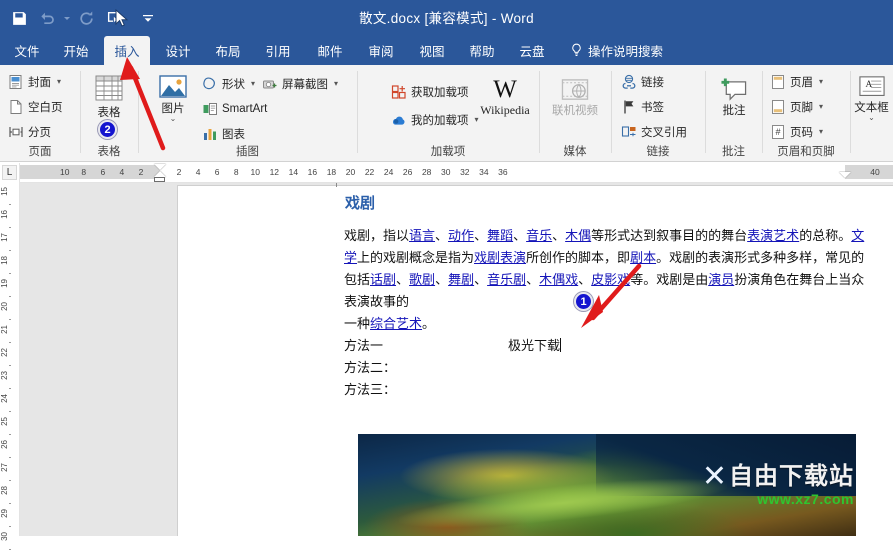  What do you see at coordinates (141, 172) in the screenshot?
I see `ruler-tick: 2` at bounding box center [141, 172].